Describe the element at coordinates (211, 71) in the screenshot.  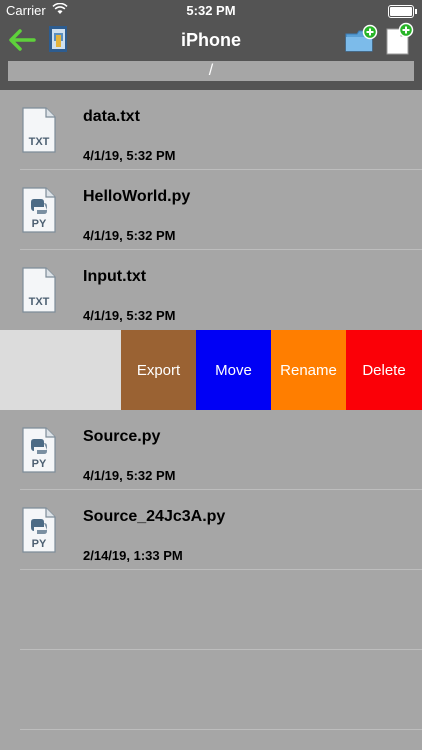
I see `path-field: /` at that location.